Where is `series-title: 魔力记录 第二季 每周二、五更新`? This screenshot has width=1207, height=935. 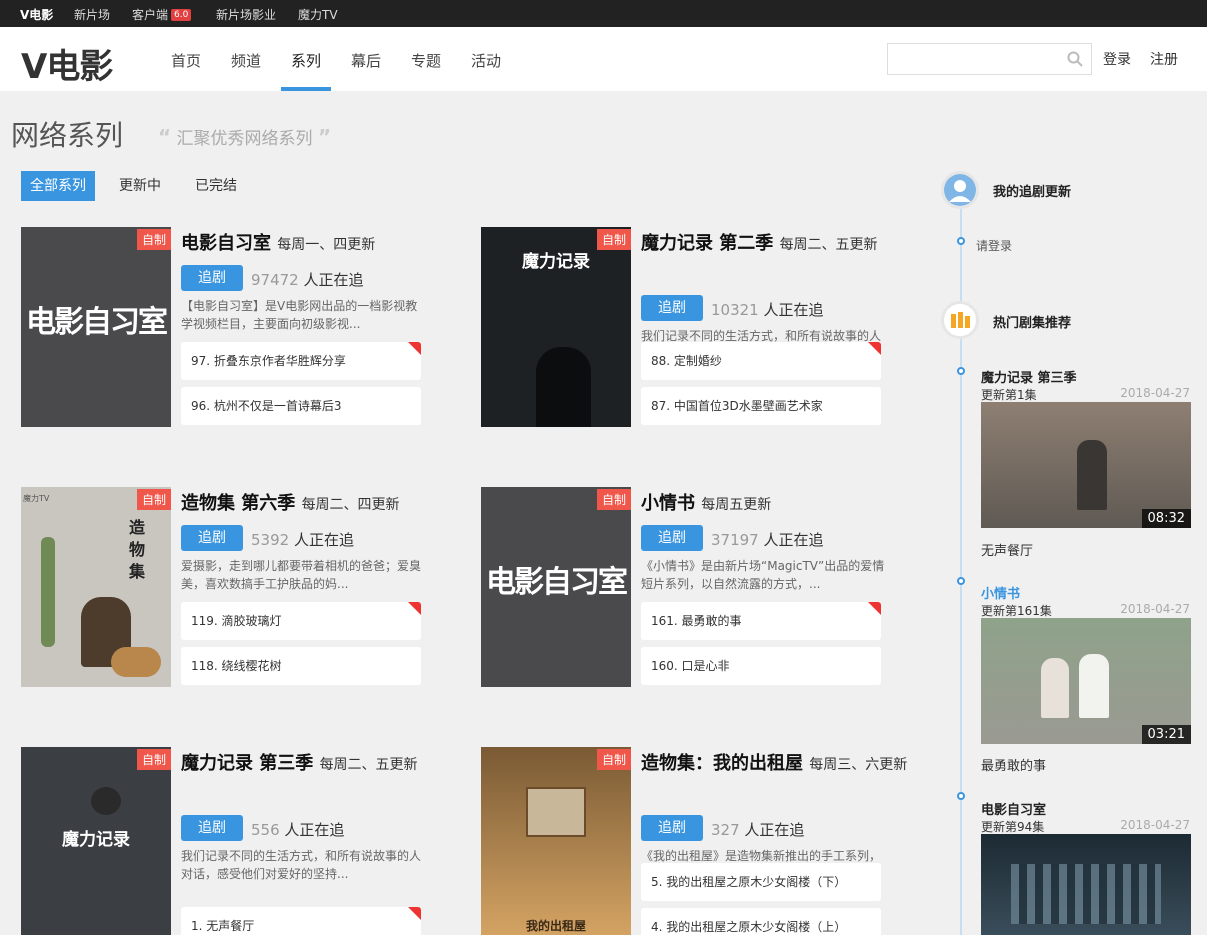
series-title: 魔力记录 第二季 每周二、五更新 is located at coordinates (783, 244).